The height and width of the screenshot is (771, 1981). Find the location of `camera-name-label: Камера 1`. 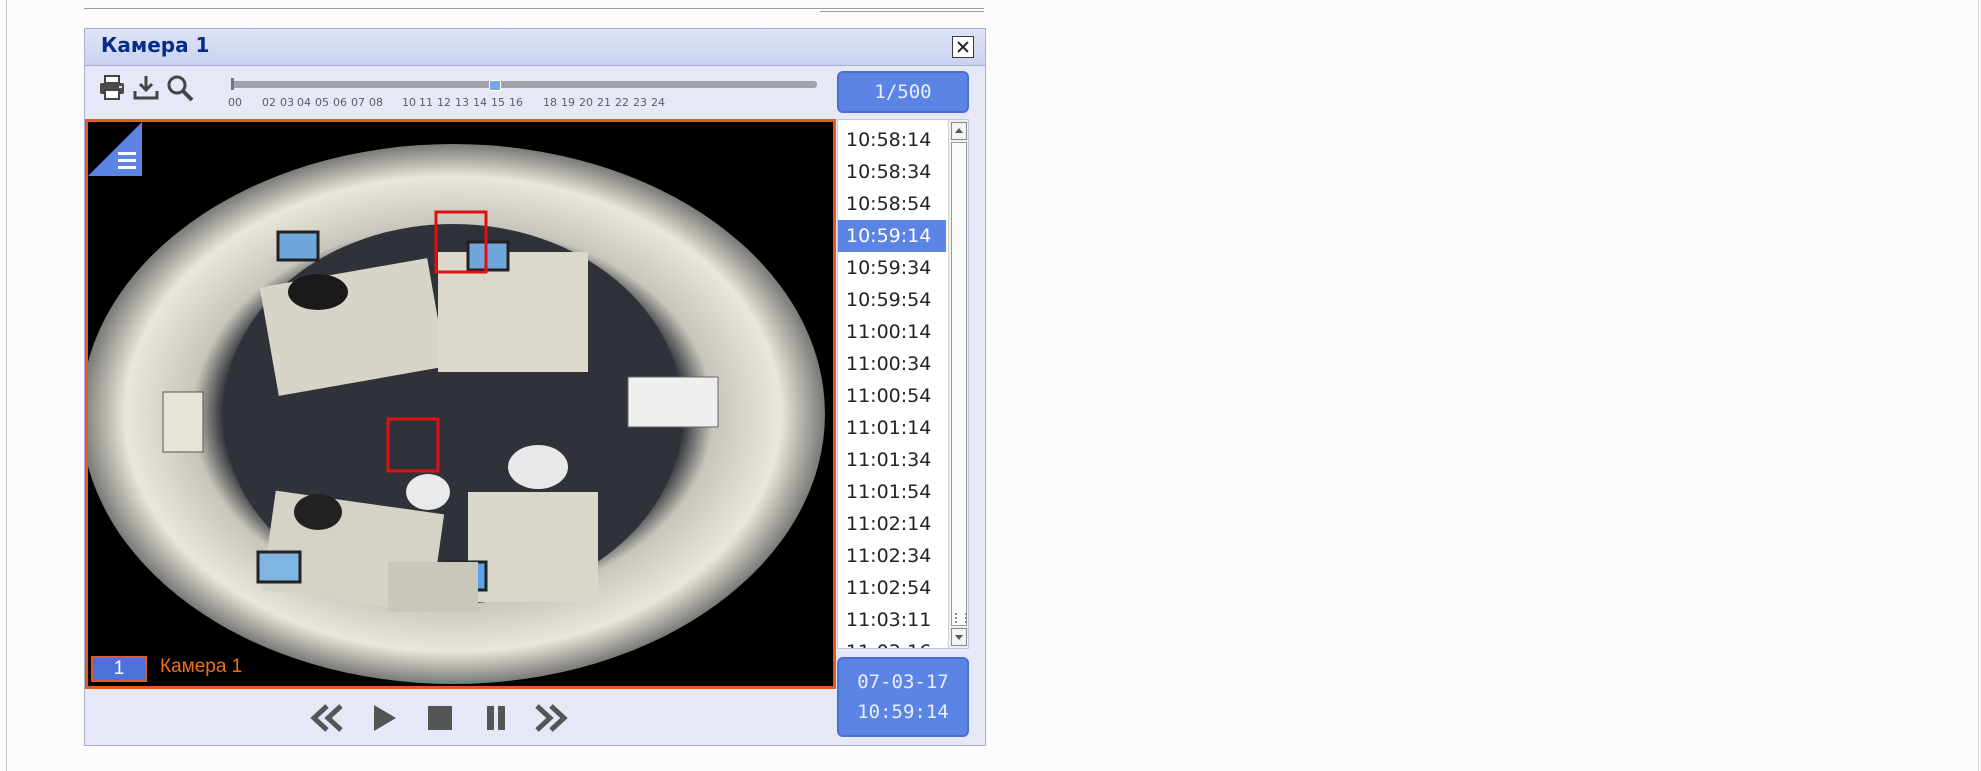

camera-name-label: Камера 1 is located at coordinates (201, 666).